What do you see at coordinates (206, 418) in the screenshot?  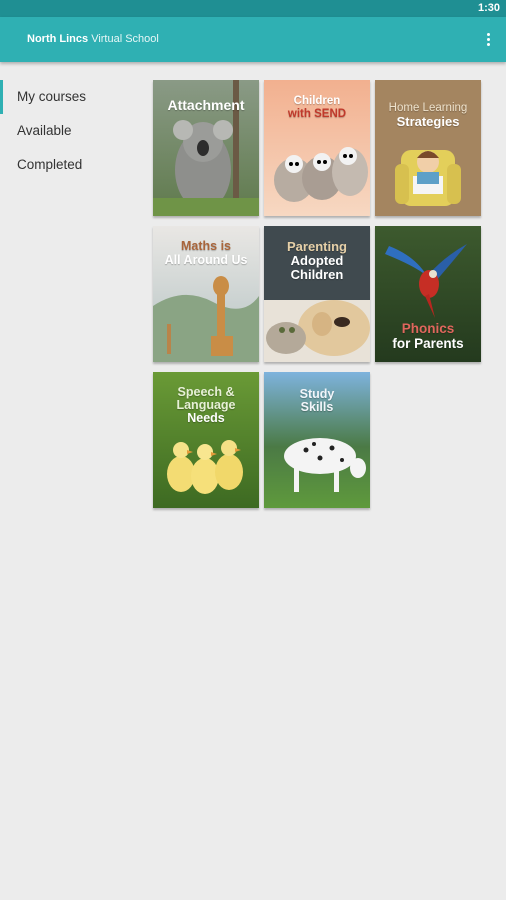 I see `course-title-line3: Needs` at bounding box center [206, 418].